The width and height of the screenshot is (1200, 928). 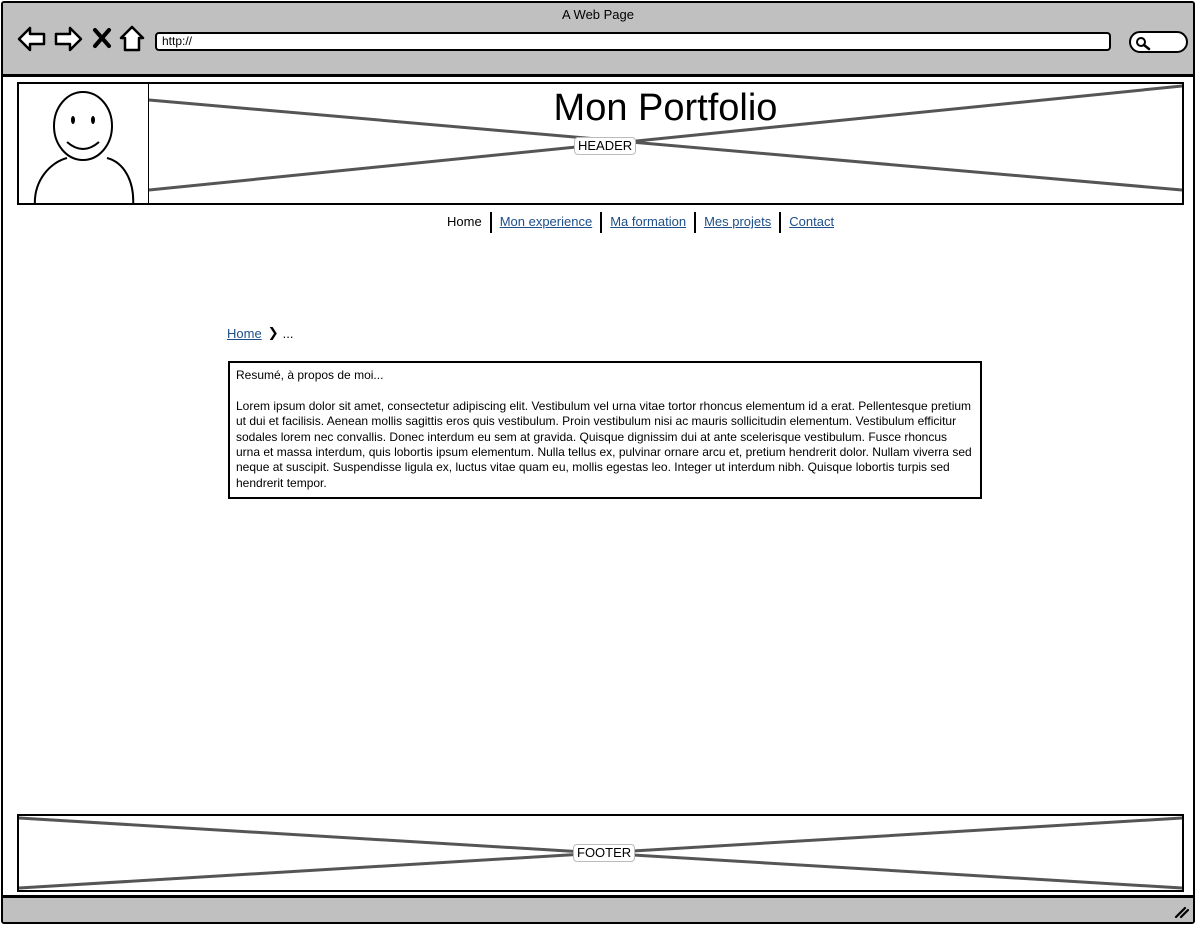 What do you see at coordinates (132, 41) in the screenshot?
I see `home-icon` at bounding box center [132, 41].